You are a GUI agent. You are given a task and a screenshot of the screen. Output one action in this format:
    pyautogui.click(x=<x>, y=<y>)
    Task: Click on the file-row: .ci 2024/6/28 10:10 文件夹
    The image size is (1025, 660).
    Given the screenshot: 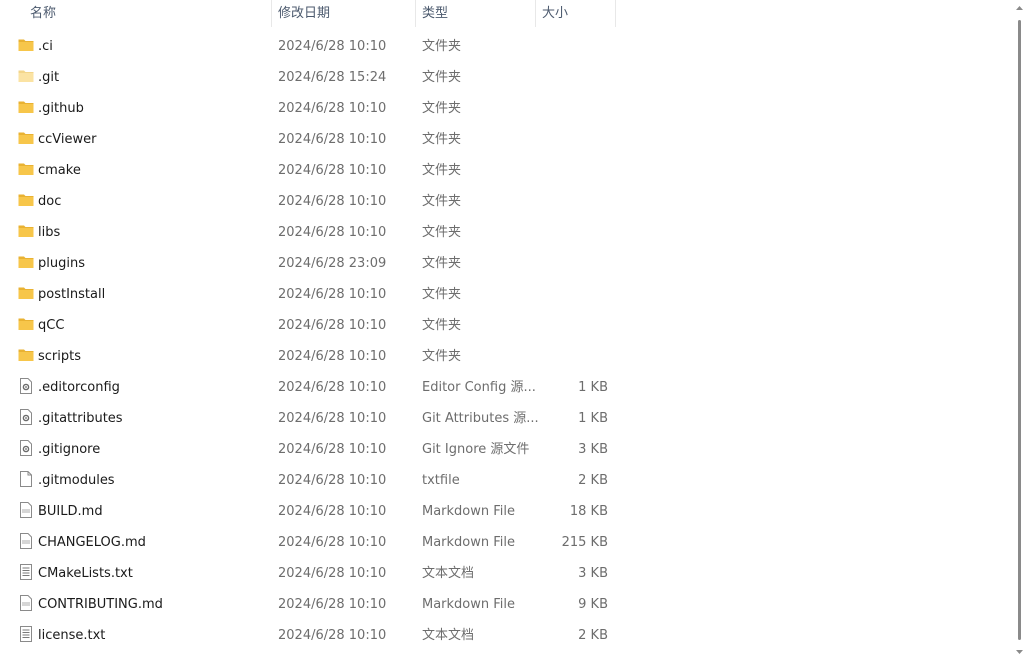 What is the action you would take?
    pyautogui.click(x=506, y=46)
    